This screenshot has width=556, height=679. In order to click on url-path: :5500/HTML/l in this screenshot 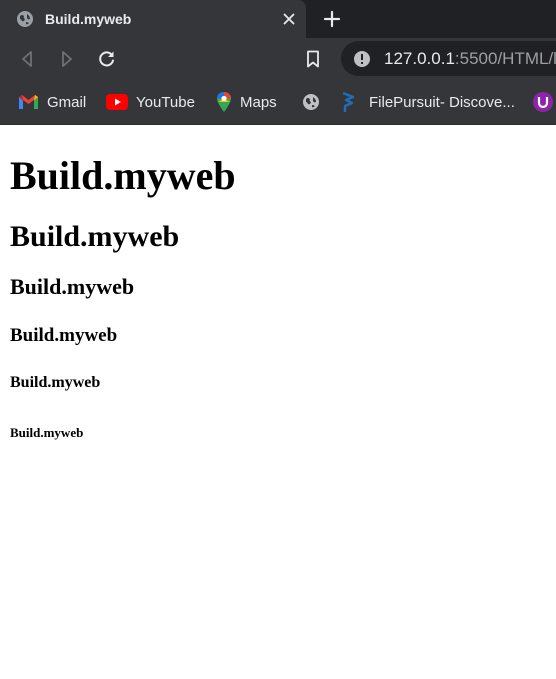, I will do `click(505, 58)`.